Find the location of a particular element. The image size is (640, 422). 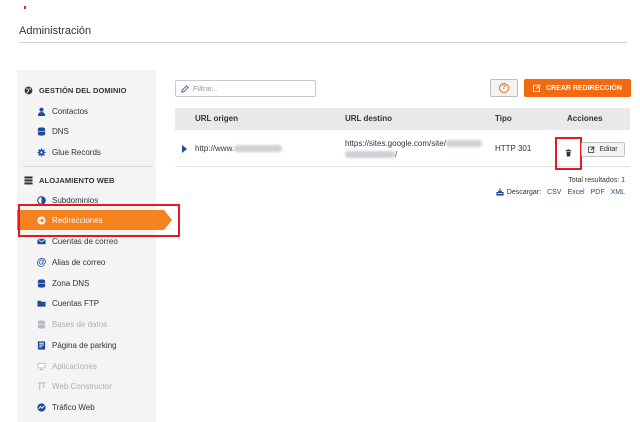

help-icon: ? is located at coordinates (504, 88).